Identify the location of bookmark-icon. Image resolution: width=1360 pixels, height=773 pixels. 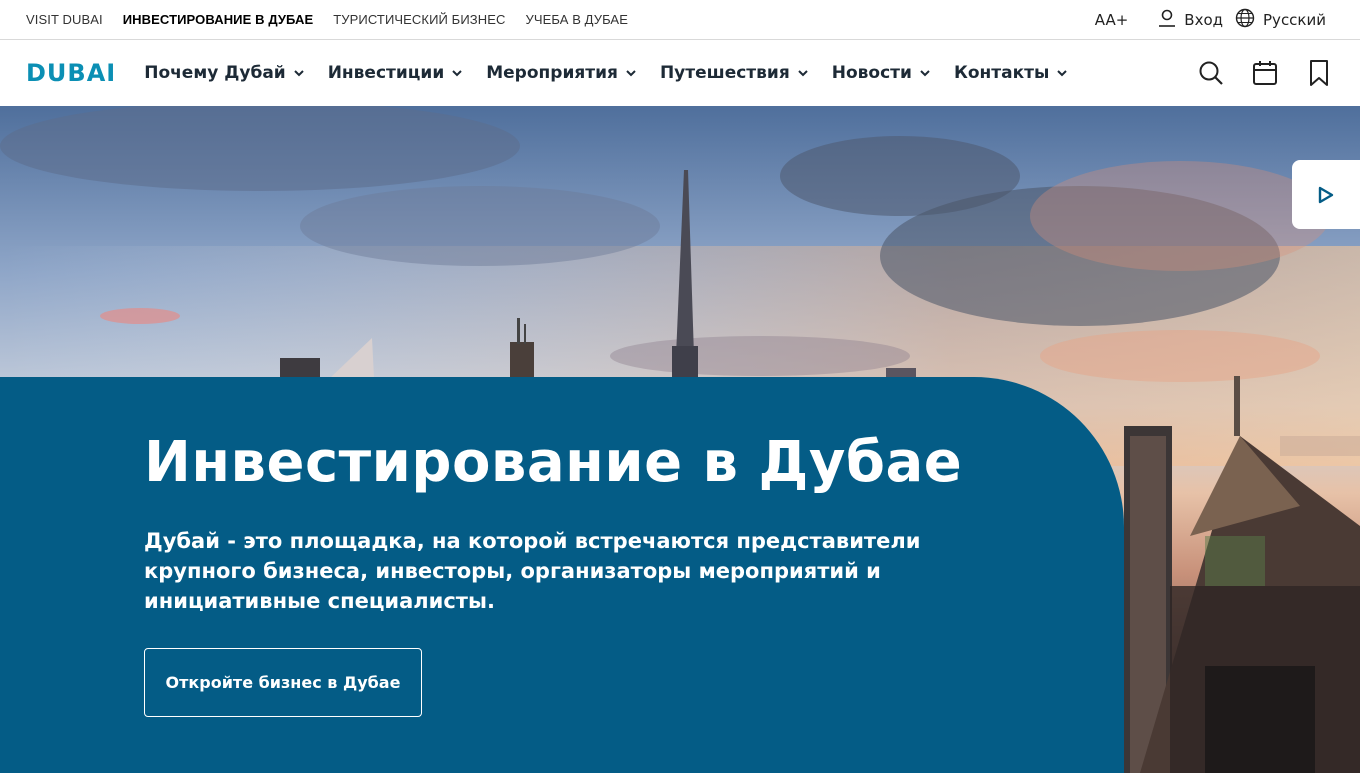
(1319, 73).